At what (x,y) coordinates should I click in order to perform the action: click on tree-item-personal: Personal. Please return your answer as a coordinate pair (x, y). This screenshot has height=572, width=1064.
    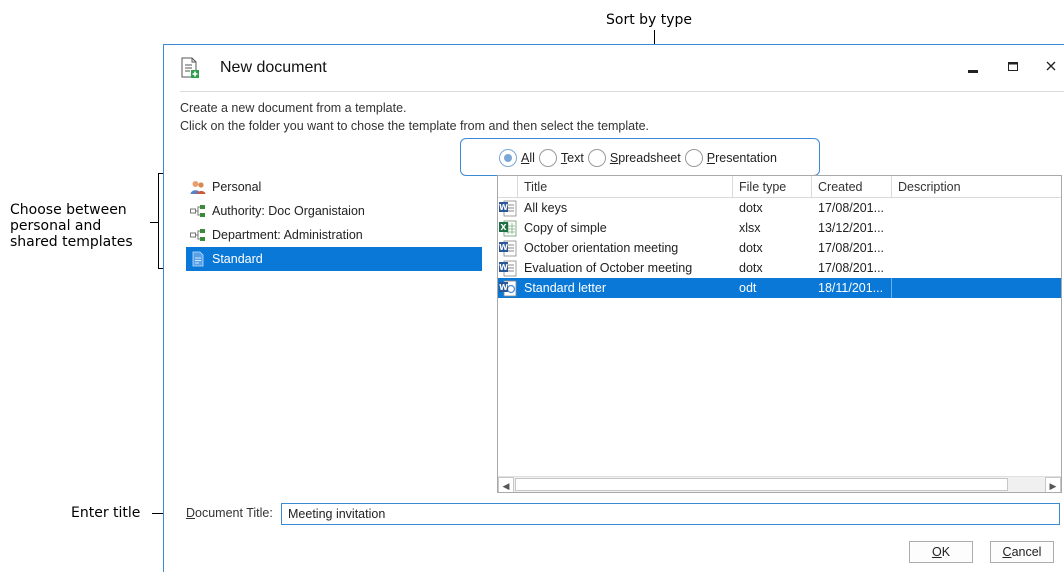
    Looking at the image, I should click on (334, 187).